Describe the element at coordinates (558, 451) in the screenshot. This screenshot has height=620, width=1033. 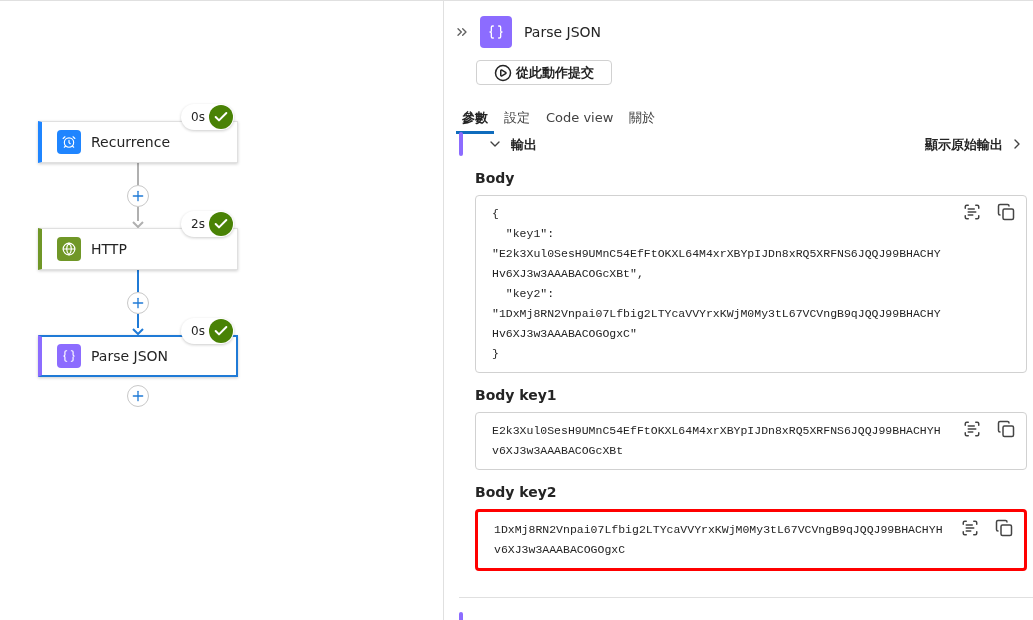
I see `output-text-line: v6XJ3w3AAABACOGcXBt` at that location.